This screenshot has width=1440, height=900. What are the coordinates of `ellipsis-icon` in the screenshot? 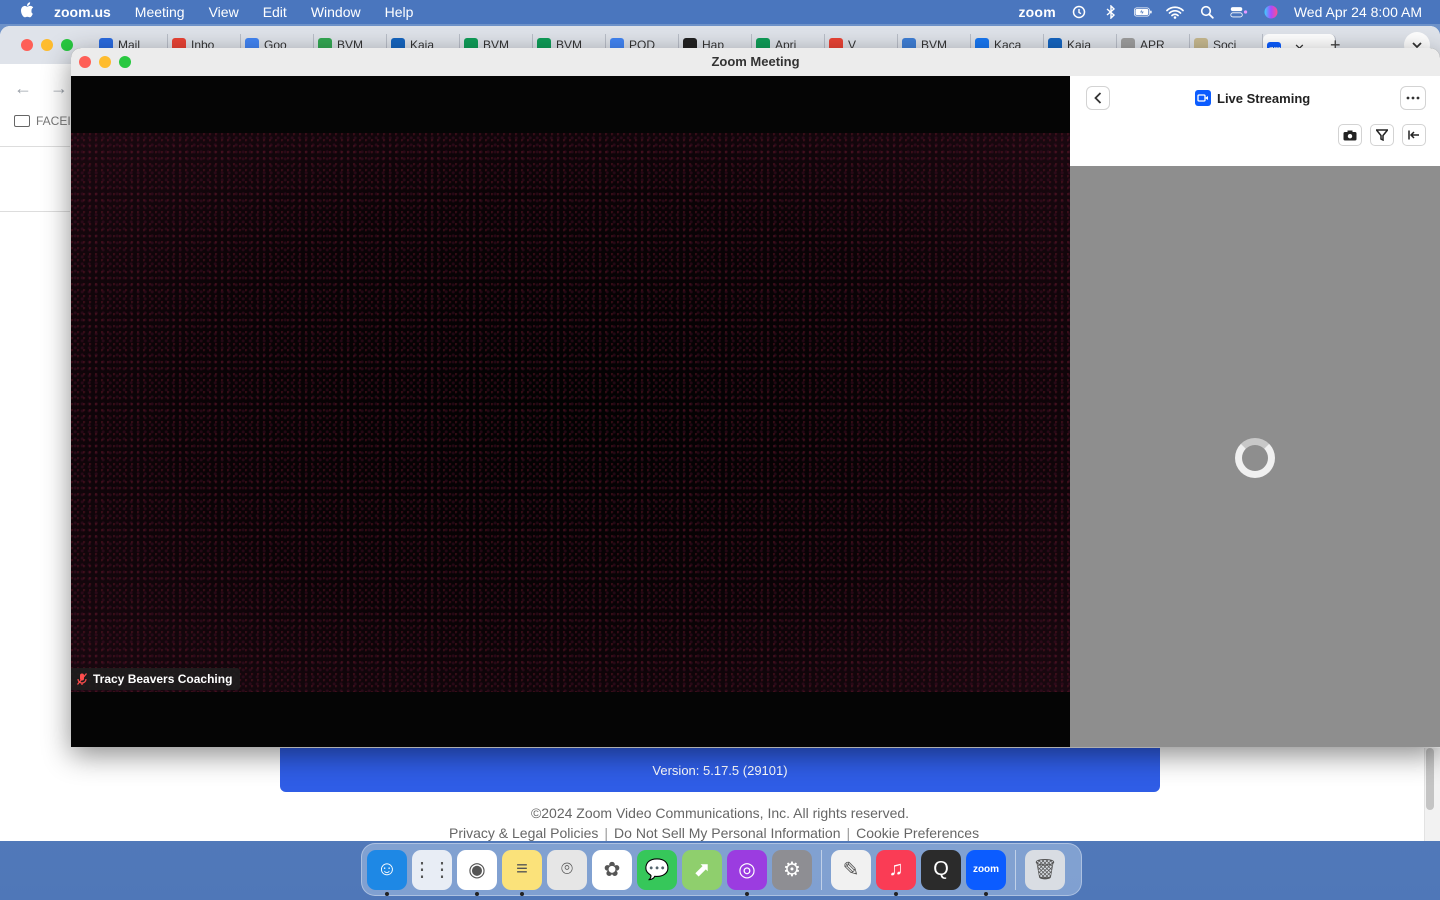 It's located at (1413, 98).